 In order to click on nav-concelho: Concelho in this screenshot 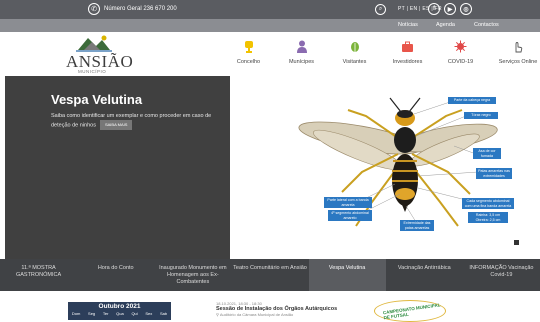, I will do `click(248, 52)`.